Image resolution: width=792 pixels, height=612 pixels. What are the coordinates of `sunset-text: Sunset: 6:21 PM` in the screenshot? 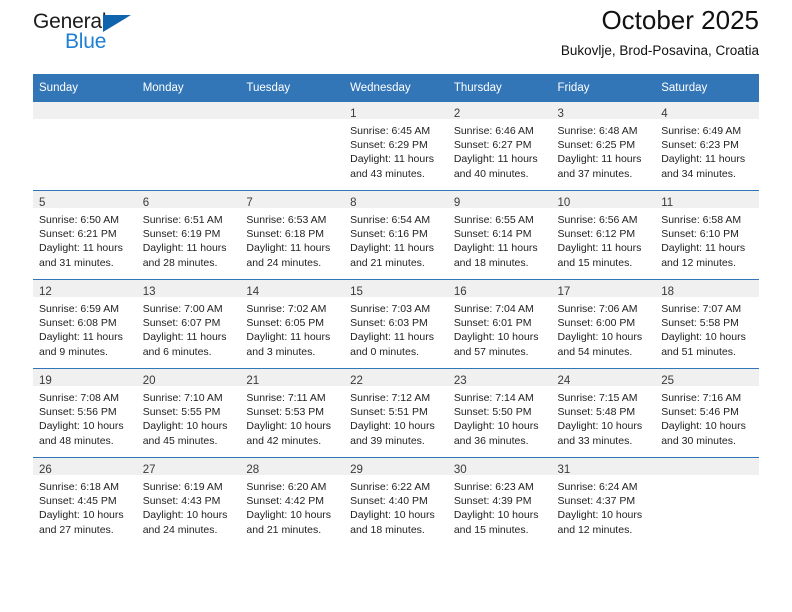 It's located at (78, 234).